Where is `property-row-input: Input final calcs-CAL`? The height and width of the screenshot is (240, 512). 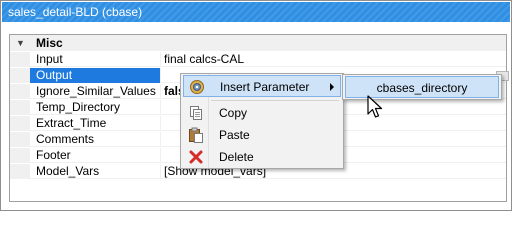 property-row-input: Input final calcs-CAL is located at coordinates (258, 59).